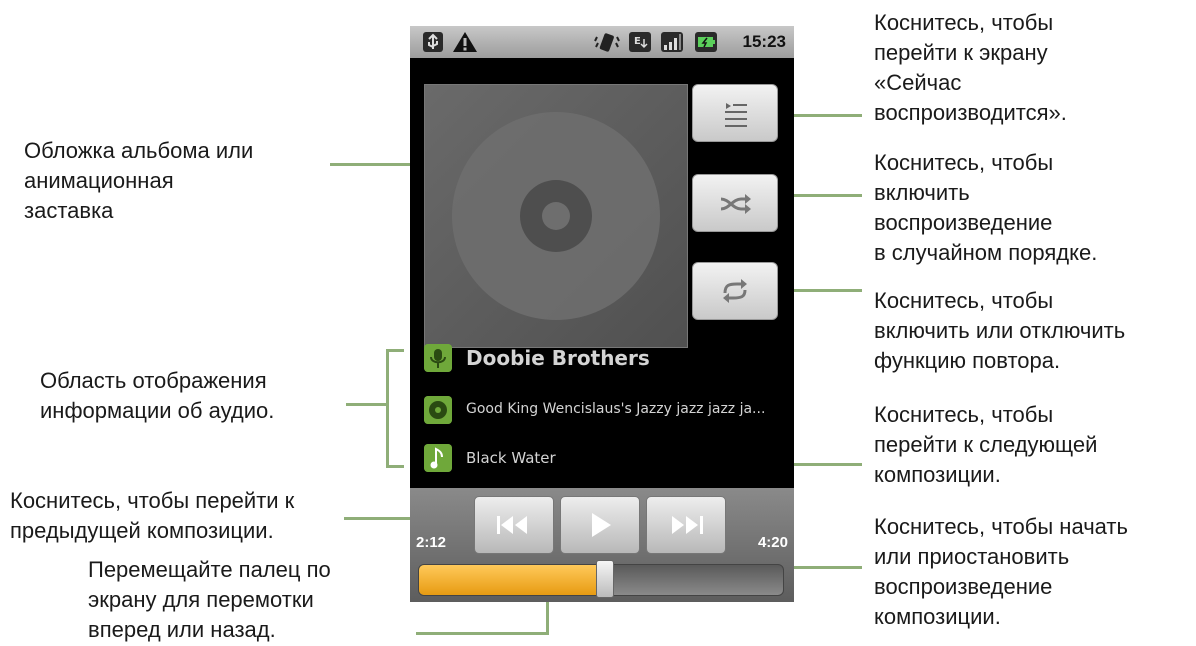  Describe the element at coordinates (772, 542) in the screenshot. I see `total-time: 4:20` at that location.